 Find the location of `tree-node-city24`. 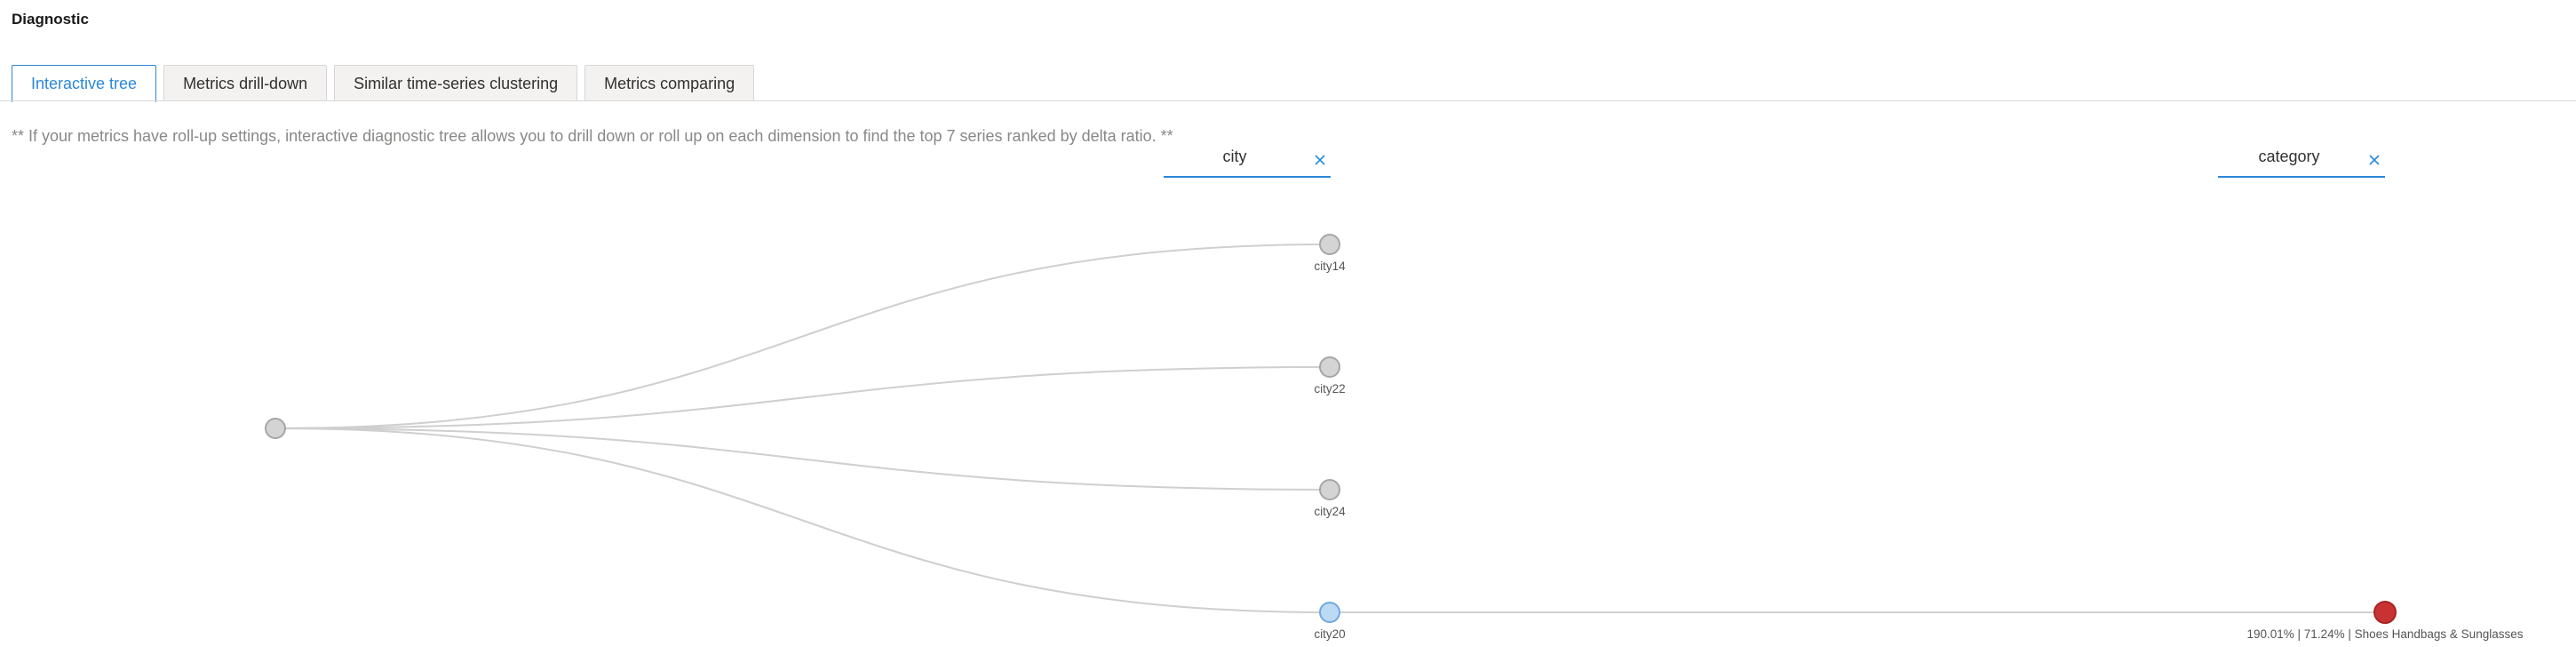

tree-node-city24 is located at coordinates (1329, 489).